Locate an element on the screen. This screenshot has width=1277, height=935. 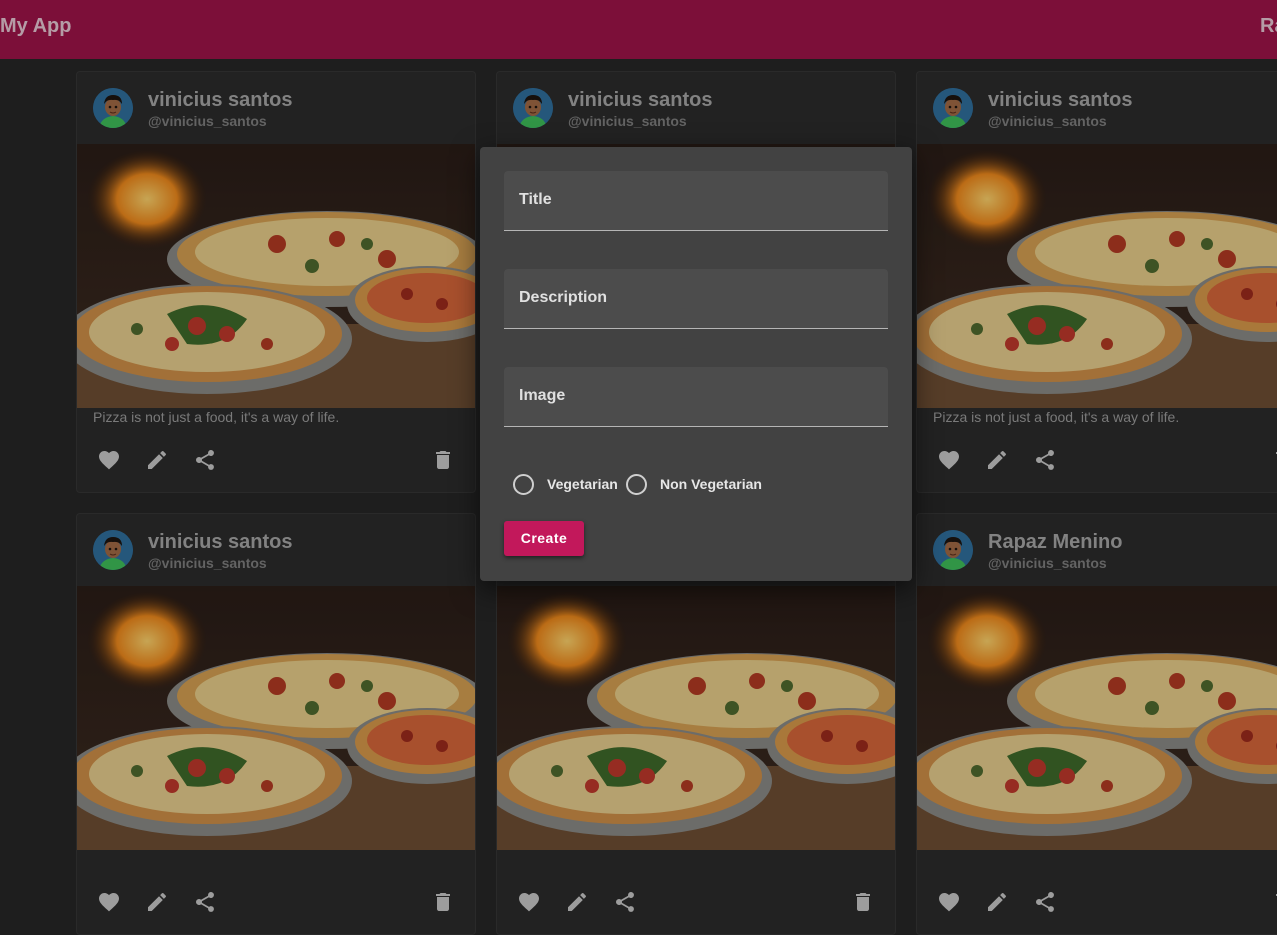
vegetarian-label: Vegetarian is located at coordinates (582, 484).